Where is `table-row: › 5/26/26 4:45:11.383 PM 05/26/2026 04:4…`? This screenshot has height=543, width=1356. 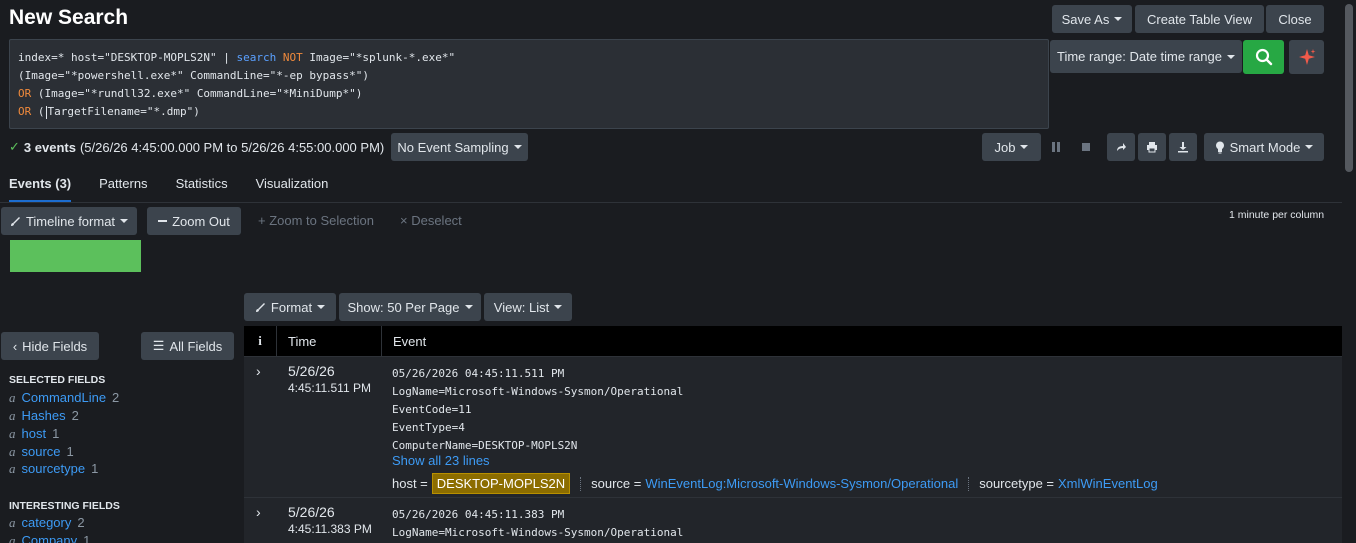 table-row: › 5/26/26 4:45:11.383 PM 05/26/2026 04:4… is located at coordinates (793, 520).